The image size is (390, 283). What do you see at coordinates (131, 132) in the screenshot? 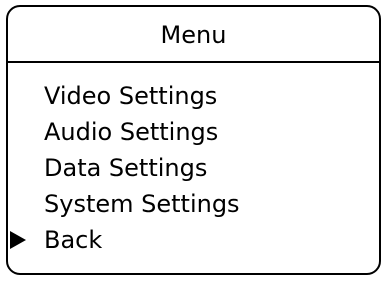
I see `menu-item-label: Audio Settings` at bounding box center [131, 132].